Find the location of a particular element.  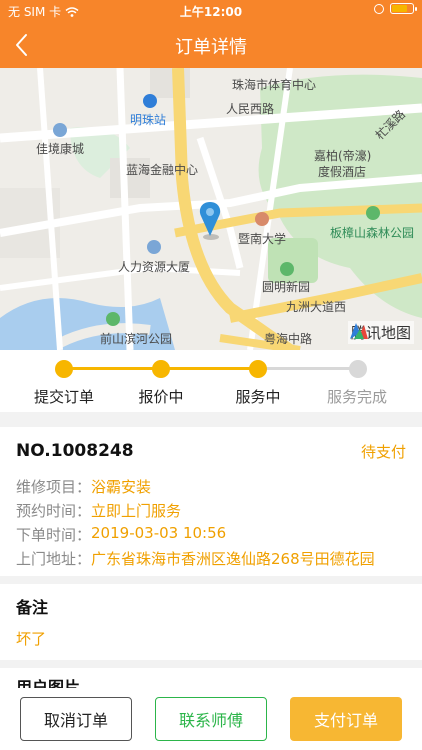

tencent-map-icon is located at coordinates (358, 331).